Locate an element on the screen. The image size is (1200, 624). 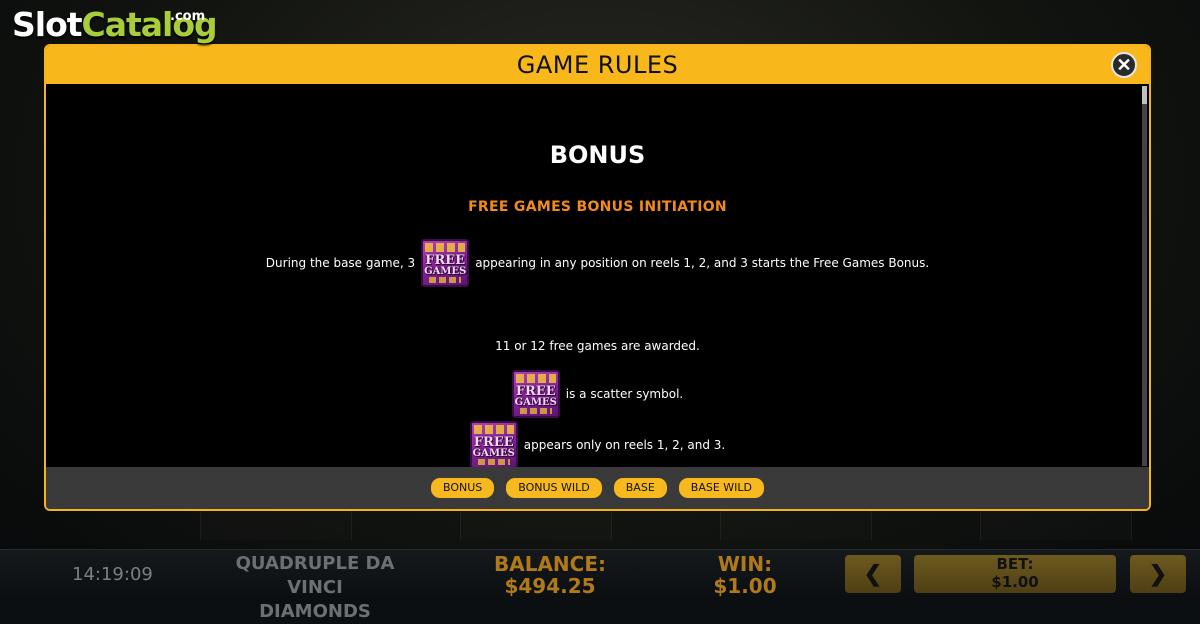
modal-header: GAME RULES ✕ is located at coordinates (597, 65).